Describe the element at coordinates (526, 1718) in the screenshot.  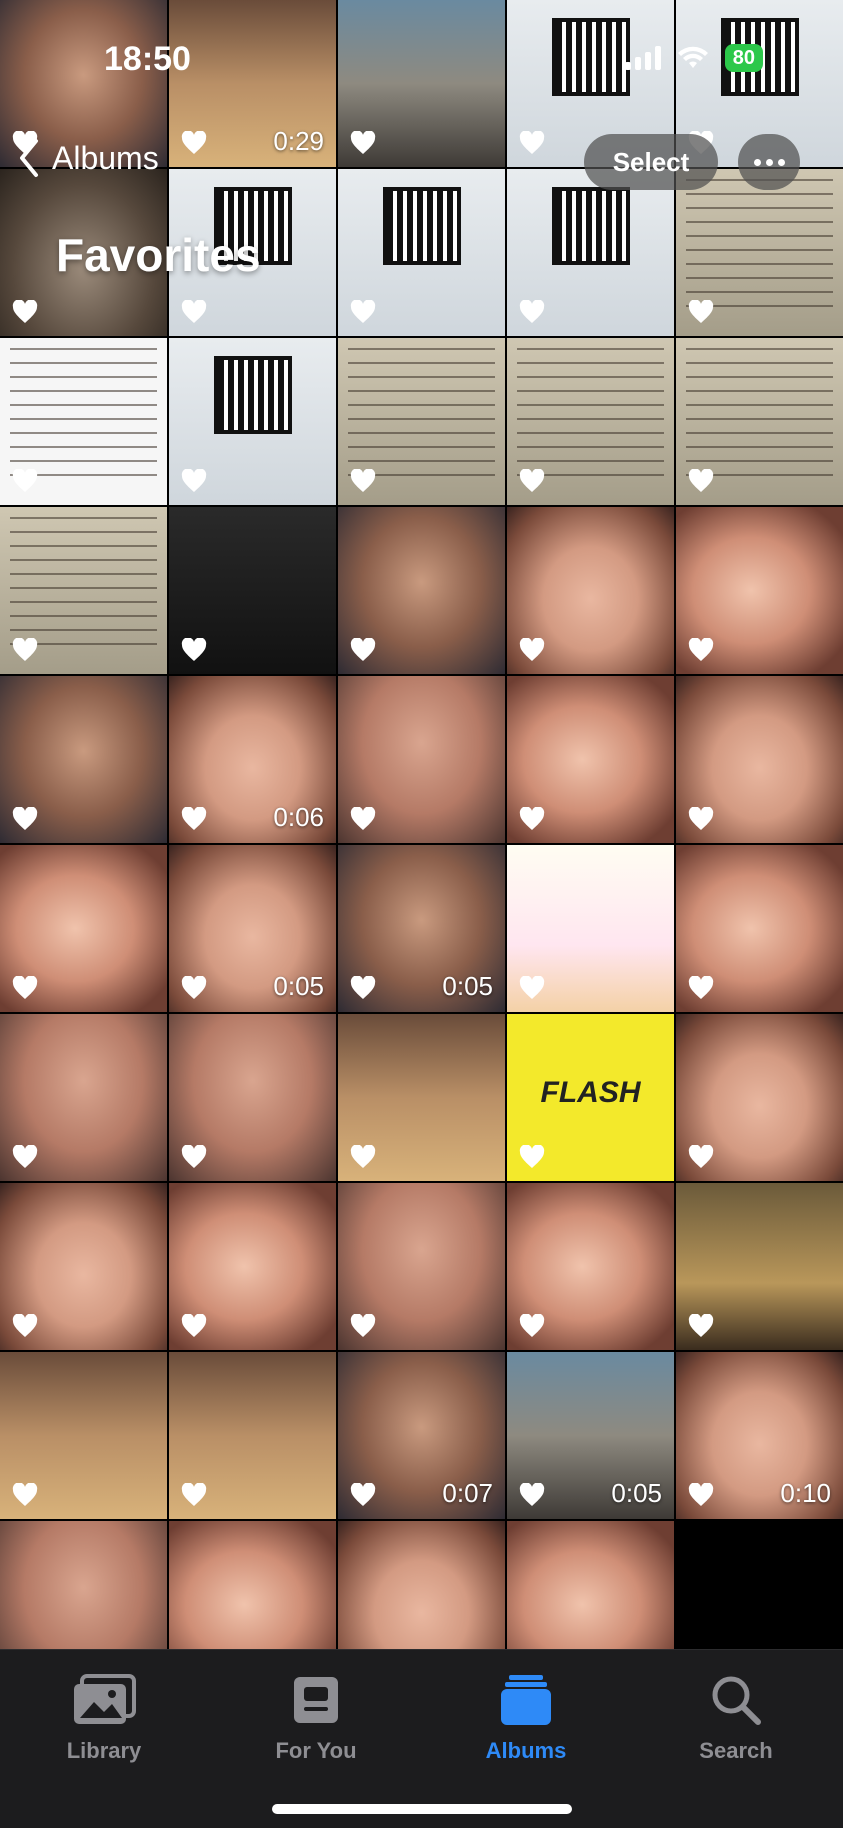
I see `tab-albums: Albums` at that location.